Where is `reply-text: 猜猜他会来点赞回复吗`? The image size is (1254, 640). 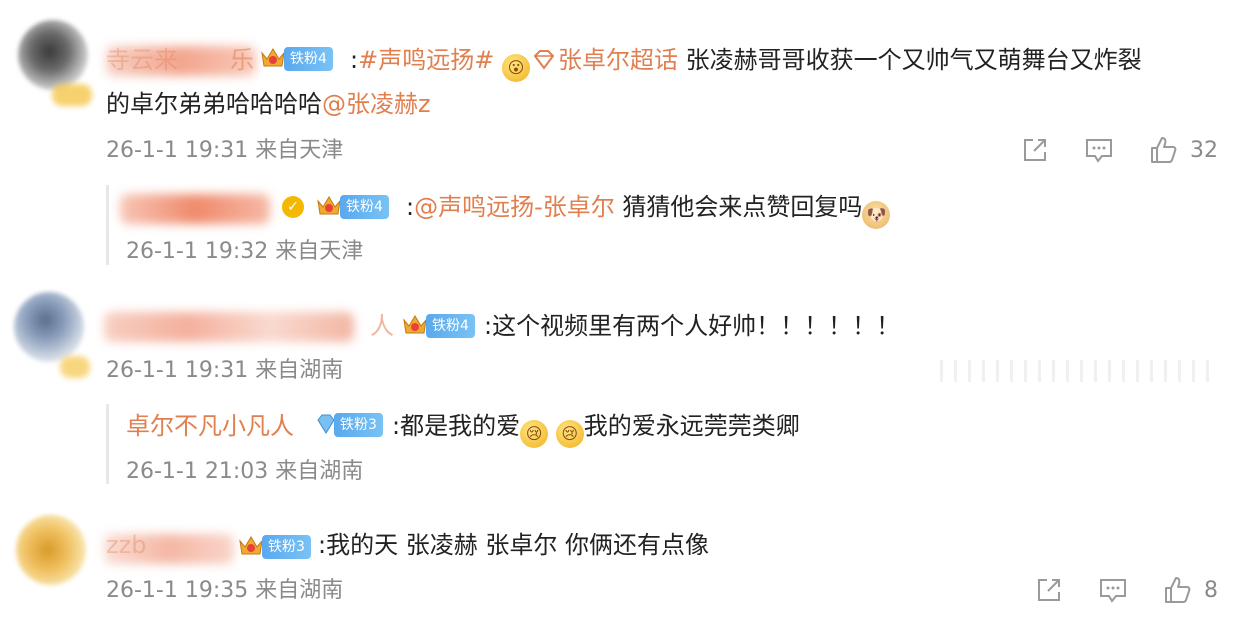
reply-text: 猜猜他会来点赞回复吗 is located at coordinates (742, 207).